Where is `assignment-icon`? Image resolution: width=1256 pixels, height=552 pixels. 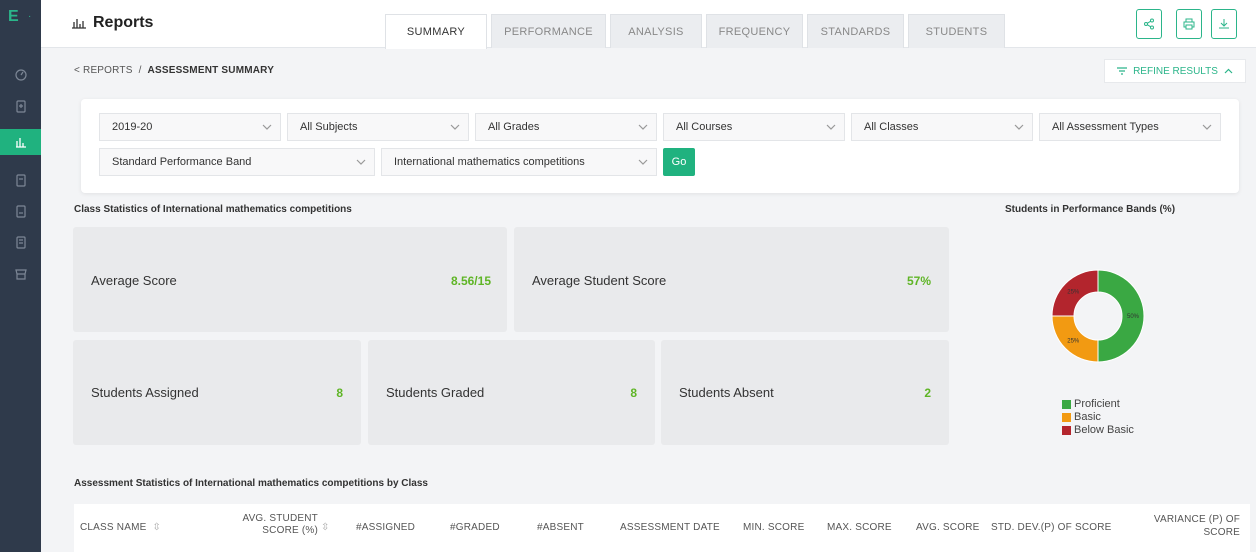 assignment-icon is located at coordinates (20, 211).